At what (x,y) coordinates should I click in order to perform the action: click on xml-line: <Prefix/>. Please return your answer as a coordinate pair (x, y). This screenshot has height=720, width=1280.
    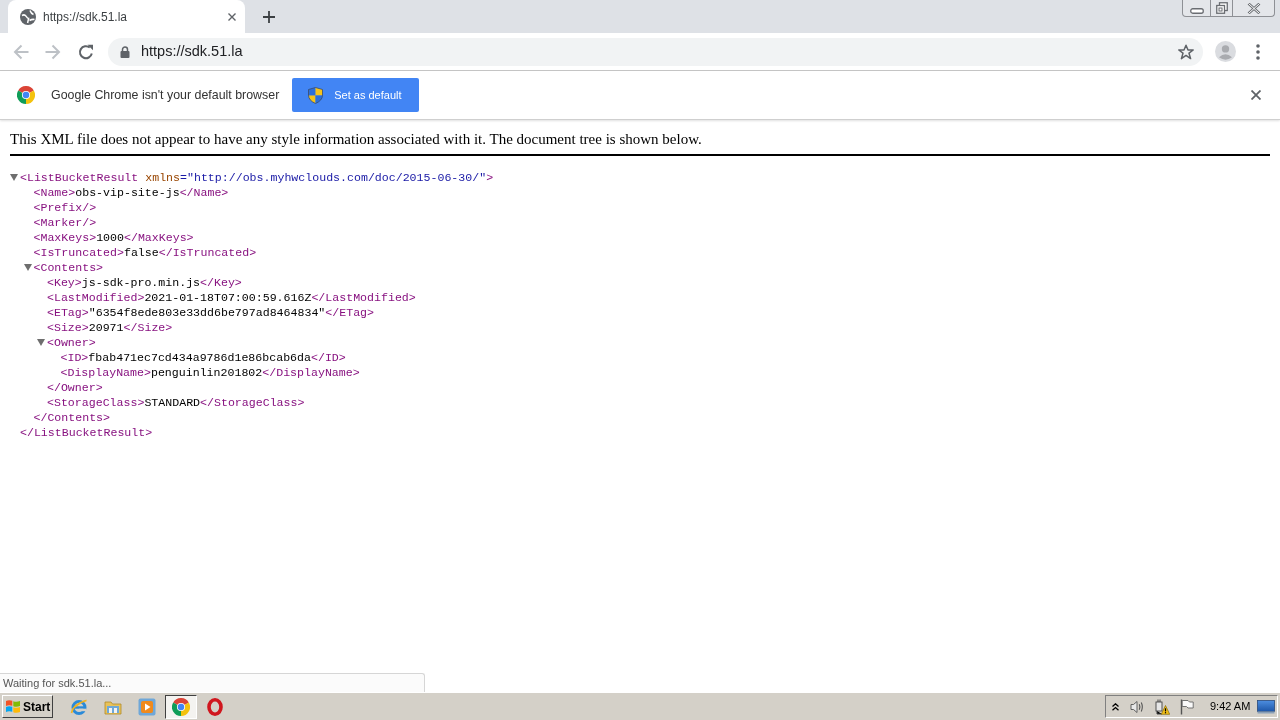
    Looking at the image, I should click on (65, 207).